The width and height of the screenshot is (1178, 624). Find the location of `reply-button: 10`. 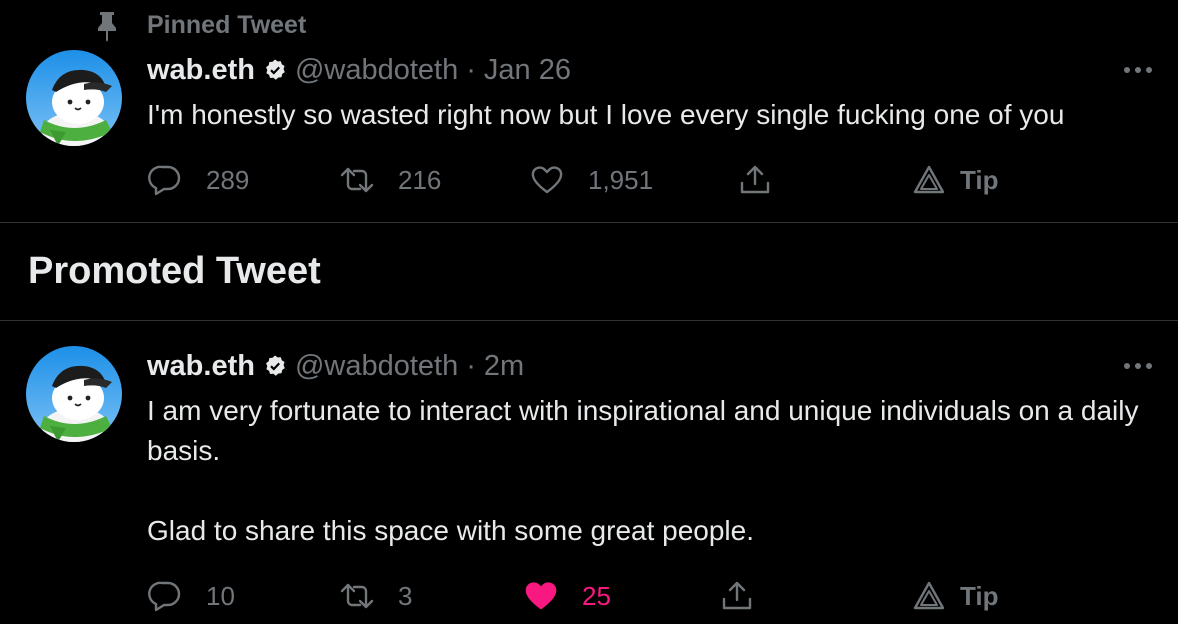

reply-button: 10 is located at coordinates (191, 596).